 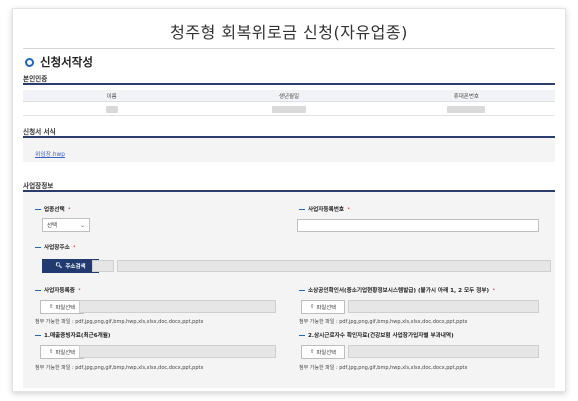 I want to click on employee-count-label: 2.상시근로자수 확인자료(건강보험 사업장가입자별 부과내역), so click(x=376, y=335).